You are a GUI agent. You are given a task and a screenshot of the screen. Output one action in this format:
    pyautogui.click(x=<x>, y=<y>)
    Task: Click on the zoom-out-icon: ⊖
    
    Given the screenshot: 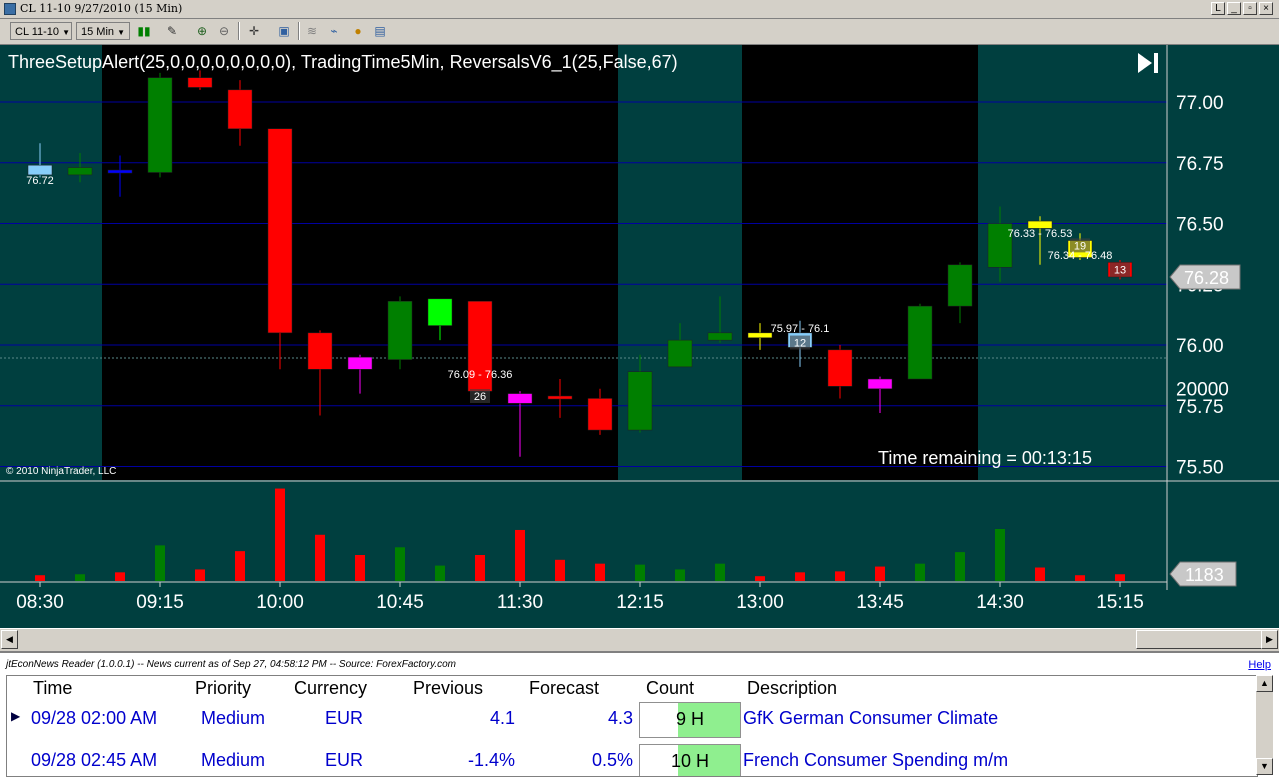 What is the action you would take?
    pyautogui.click(x=224, y=31)
    